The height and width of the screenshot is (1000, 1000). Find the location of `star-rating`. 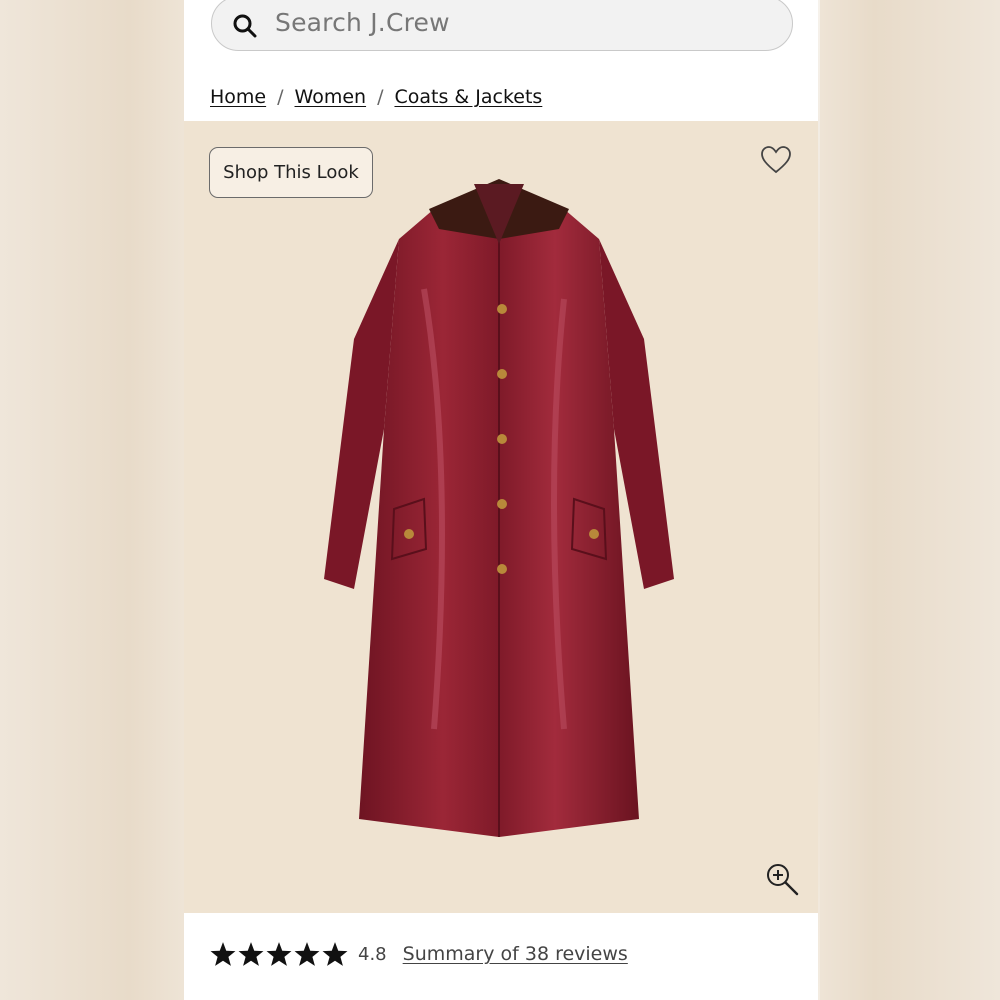

star-rating is located at coordinates (279, 954).